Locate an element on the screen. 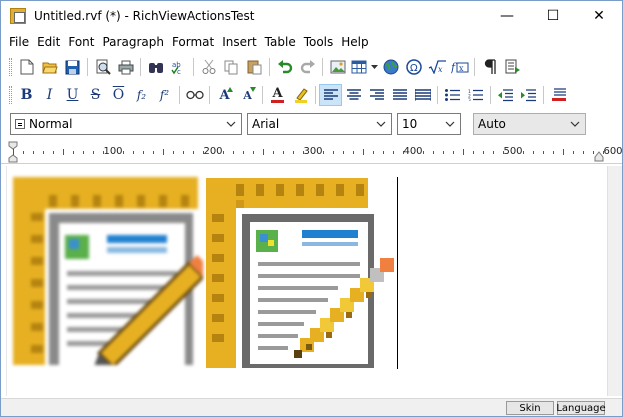 The width and height of the screenshot is (623, 417). align-left-button is located at coordinates (330, 95).